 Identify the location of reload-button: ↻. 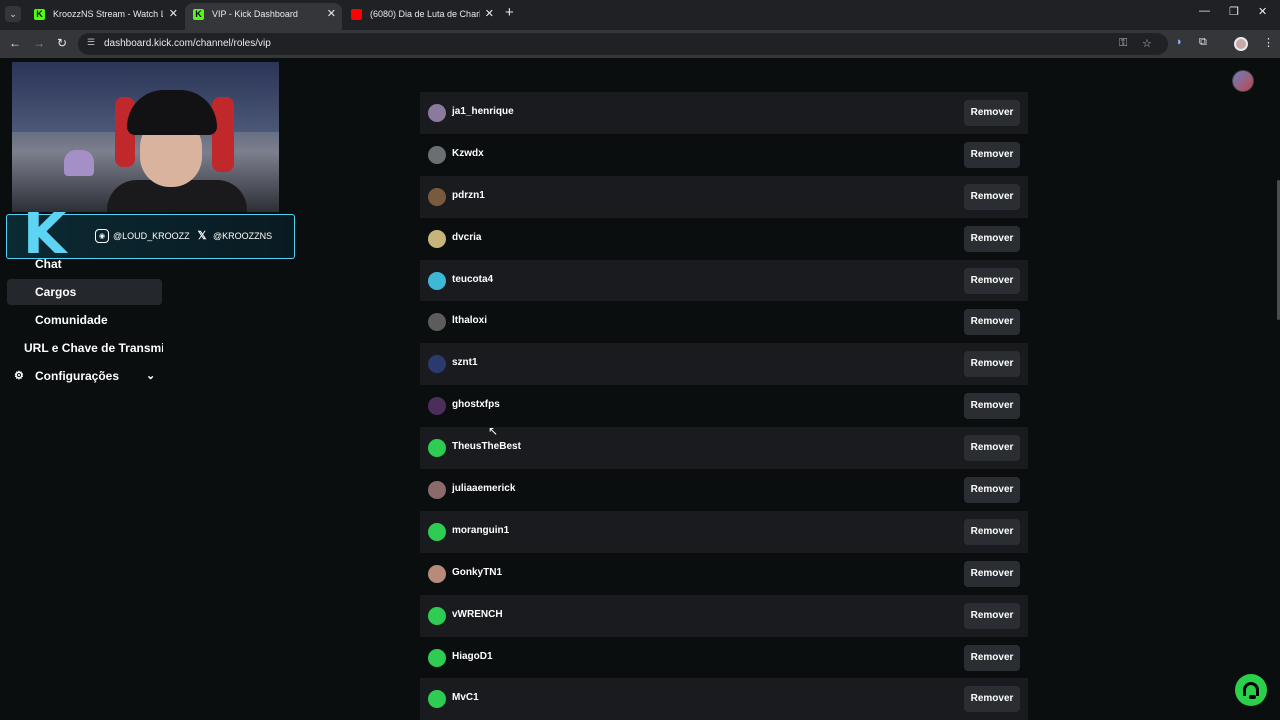
(62, 43).